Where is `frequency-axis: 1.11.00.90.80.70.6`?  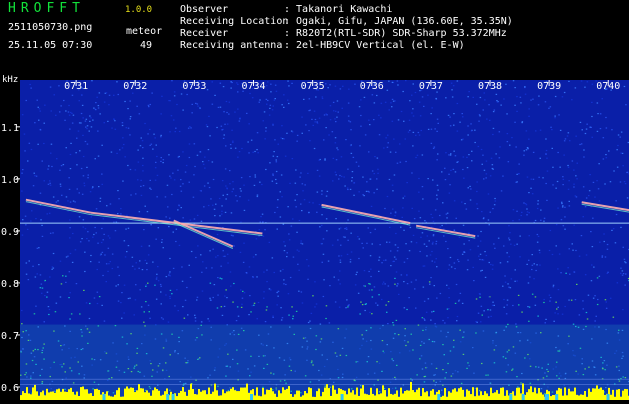
frequency-axis: 1.11.00.90.80.70.6 is located at coordinates (10, 240).